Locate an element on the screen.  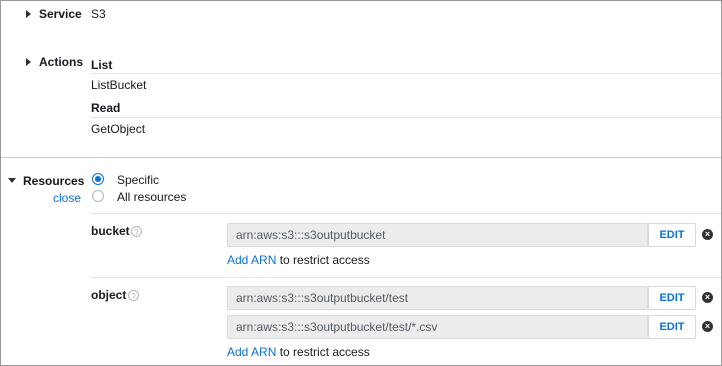
actions-label: Actions is located at coordinates (61, 62).